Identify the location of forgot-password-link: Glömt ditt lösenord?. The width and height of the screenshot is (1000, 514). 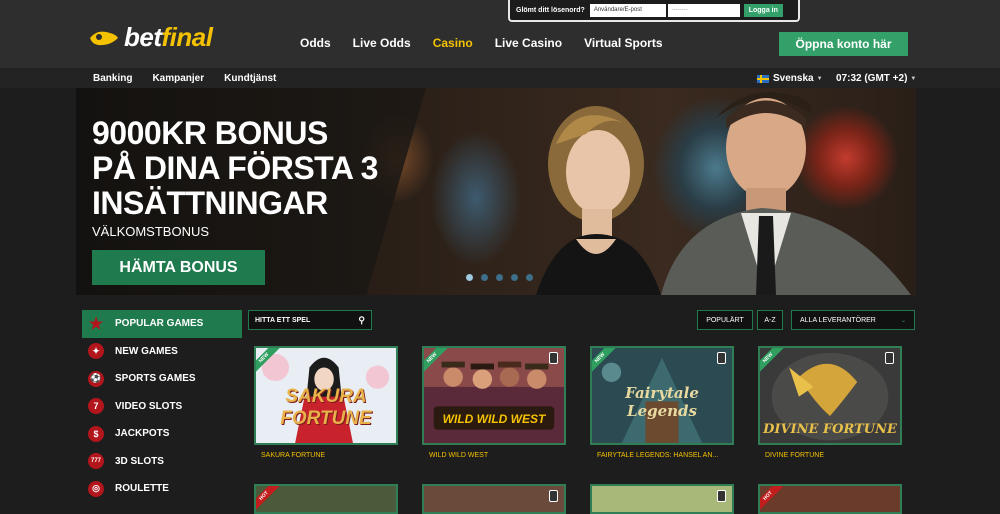
(550, 10).